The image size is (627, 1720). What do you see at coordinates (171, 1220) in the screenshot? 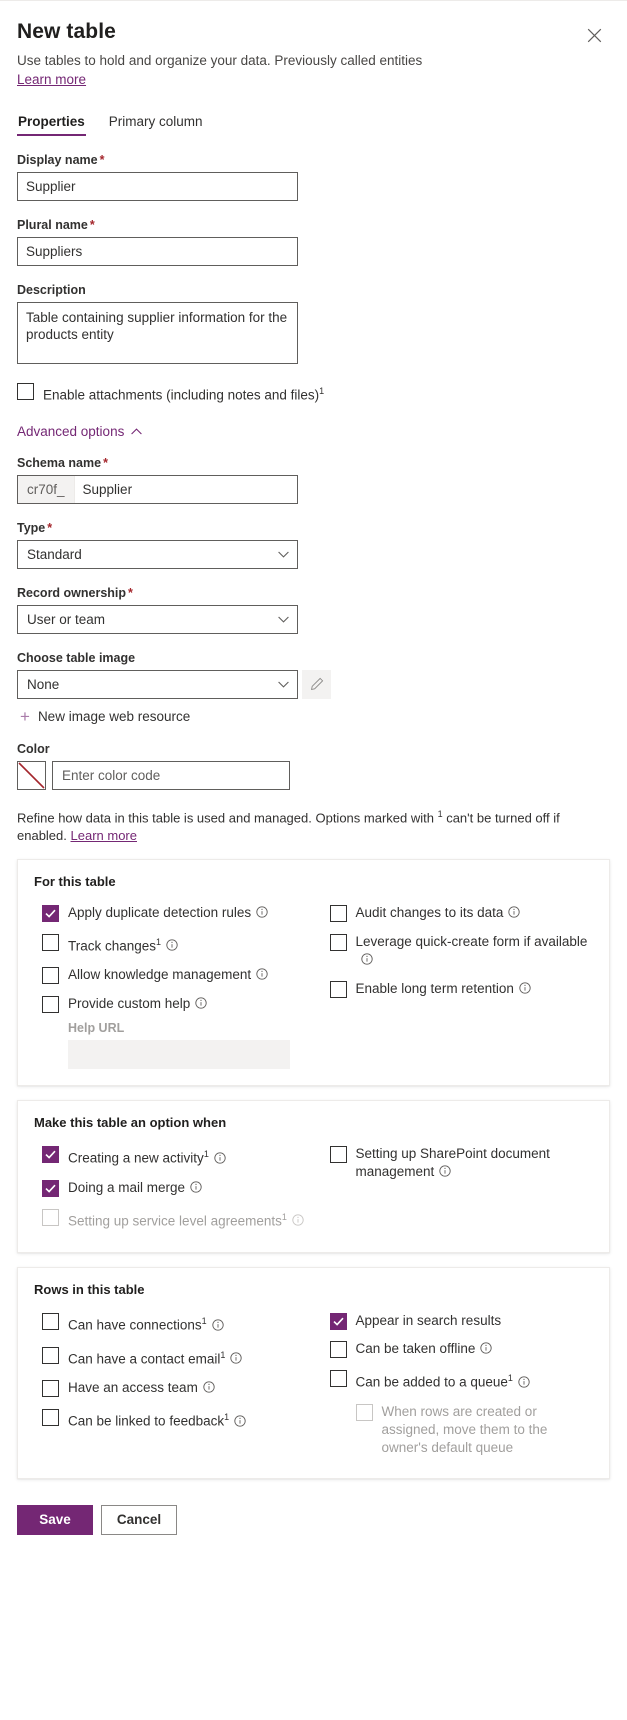
I see `checkbox-setting-up-service-level-agreements: Setting up service level agreements1` at bounding box center [171, 1220].